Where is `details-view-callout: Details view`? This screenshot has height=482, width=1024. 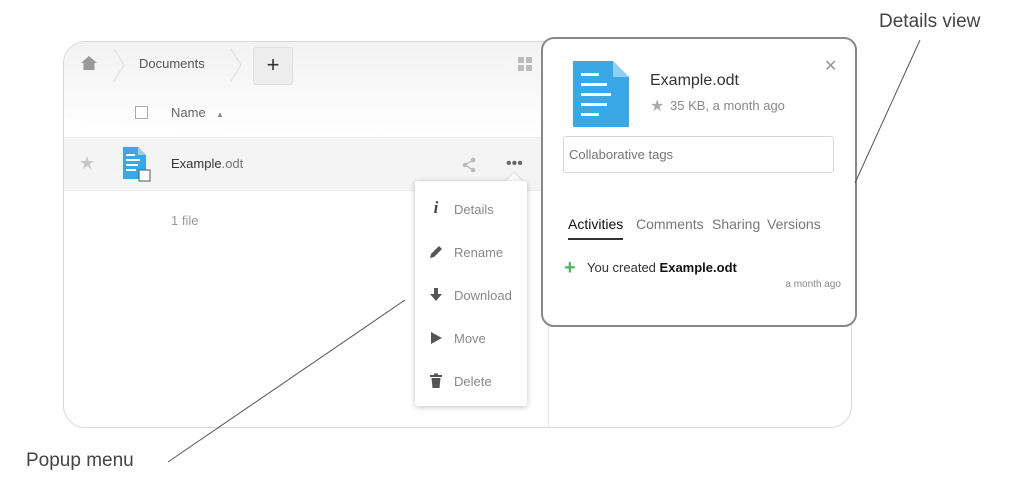
details-view-callout: Details view is located at coordinates (930, 21).